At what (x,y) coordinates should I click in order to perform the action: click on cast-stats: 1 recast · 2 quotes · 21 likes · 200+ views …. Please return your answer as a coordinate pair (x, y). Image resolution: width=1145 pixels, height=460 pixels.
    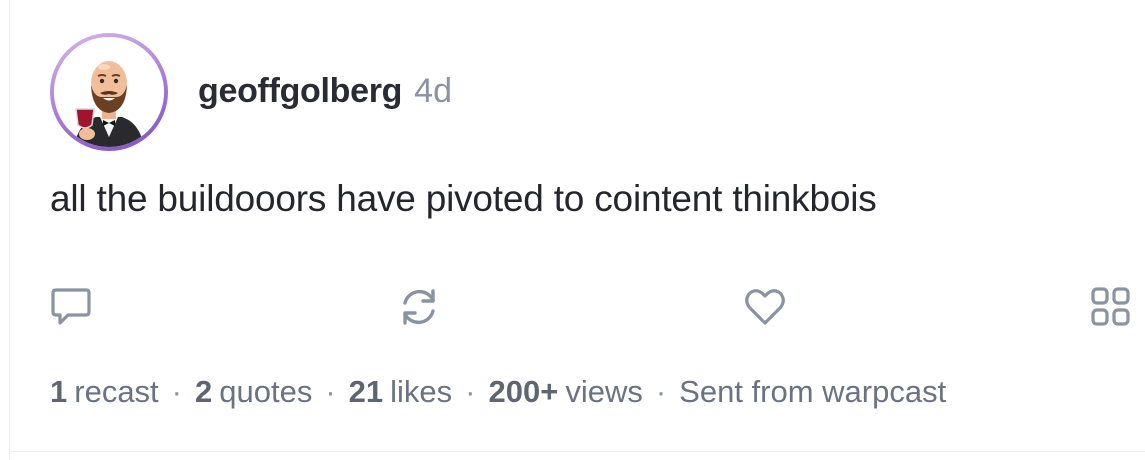
    Looking at the image, I should click on (498, 396).